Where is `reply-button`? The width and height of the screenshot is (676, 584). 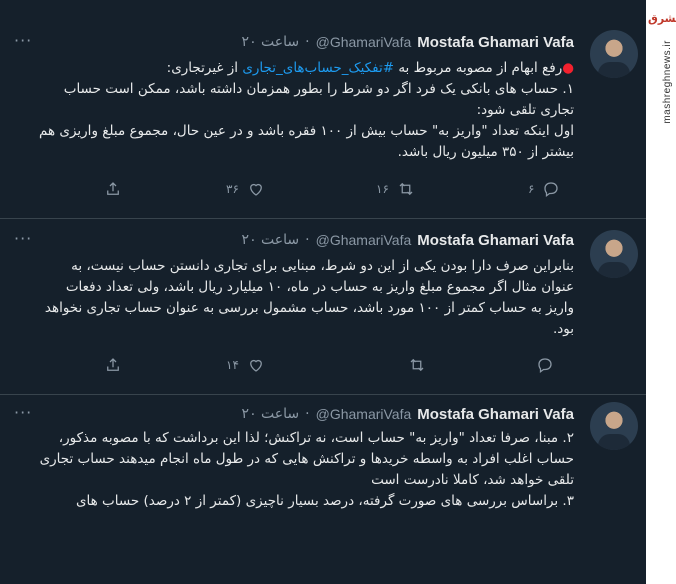 reply-button is located at coordinates (541, 365).